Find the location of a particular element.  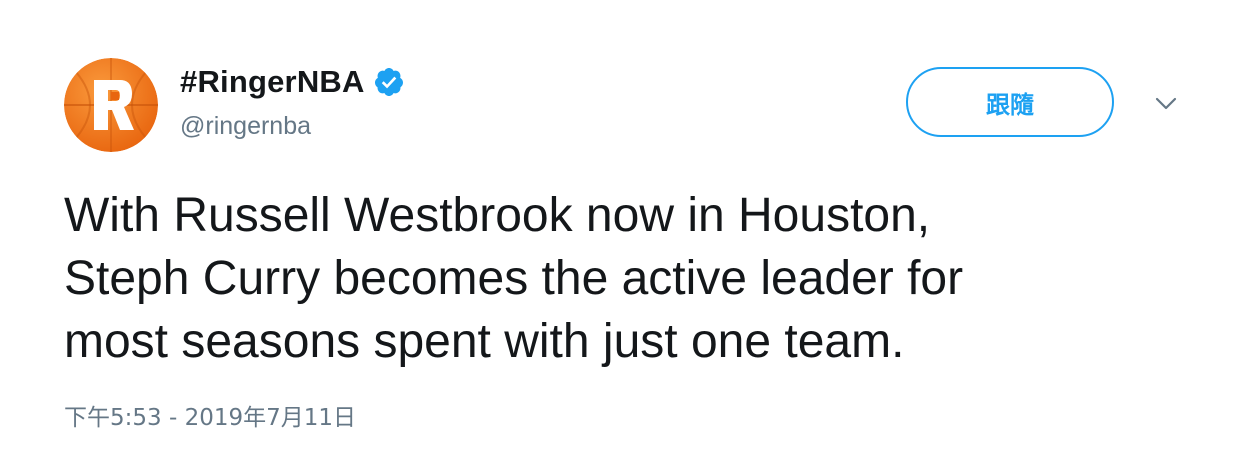

chevron-down-icon is located at coordinates (1166, 103).